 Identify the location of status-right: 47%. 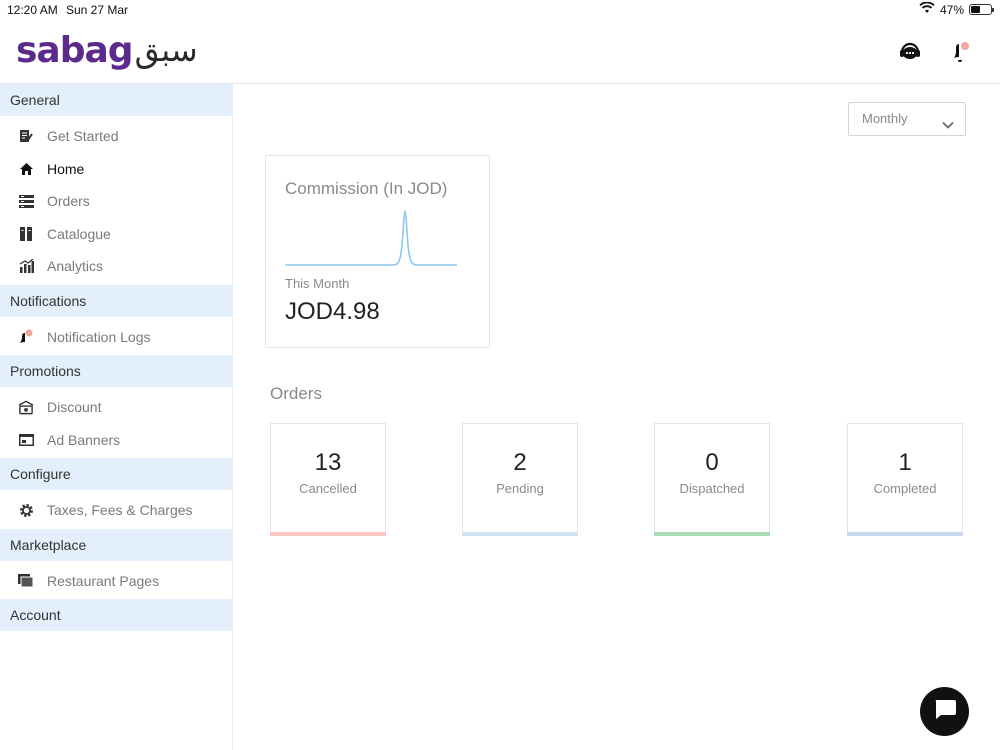
(956, 9).